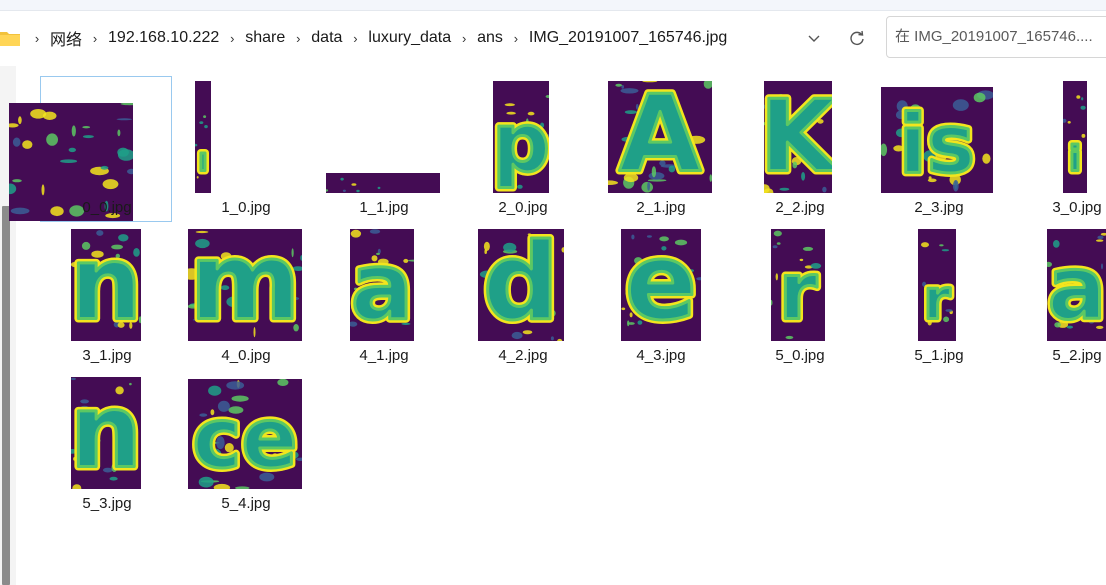 The height and width of the screenshot is (585, 1106). I want to click on breadcrumb-item-luxury-data: luxury_data, so click(409, 38).